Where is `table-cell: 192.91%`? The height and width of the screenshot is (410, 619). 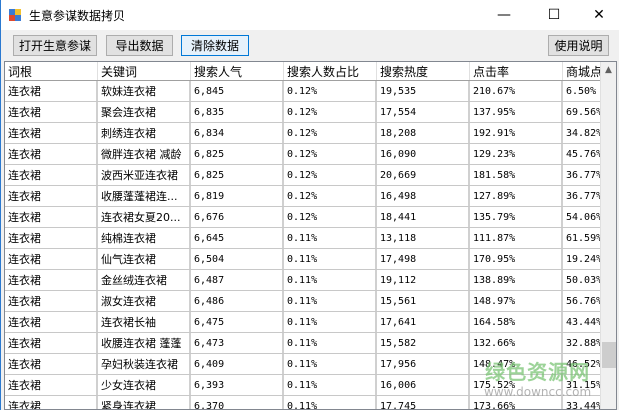
table-cell: 192.91% is located at coordinates (516, 133).